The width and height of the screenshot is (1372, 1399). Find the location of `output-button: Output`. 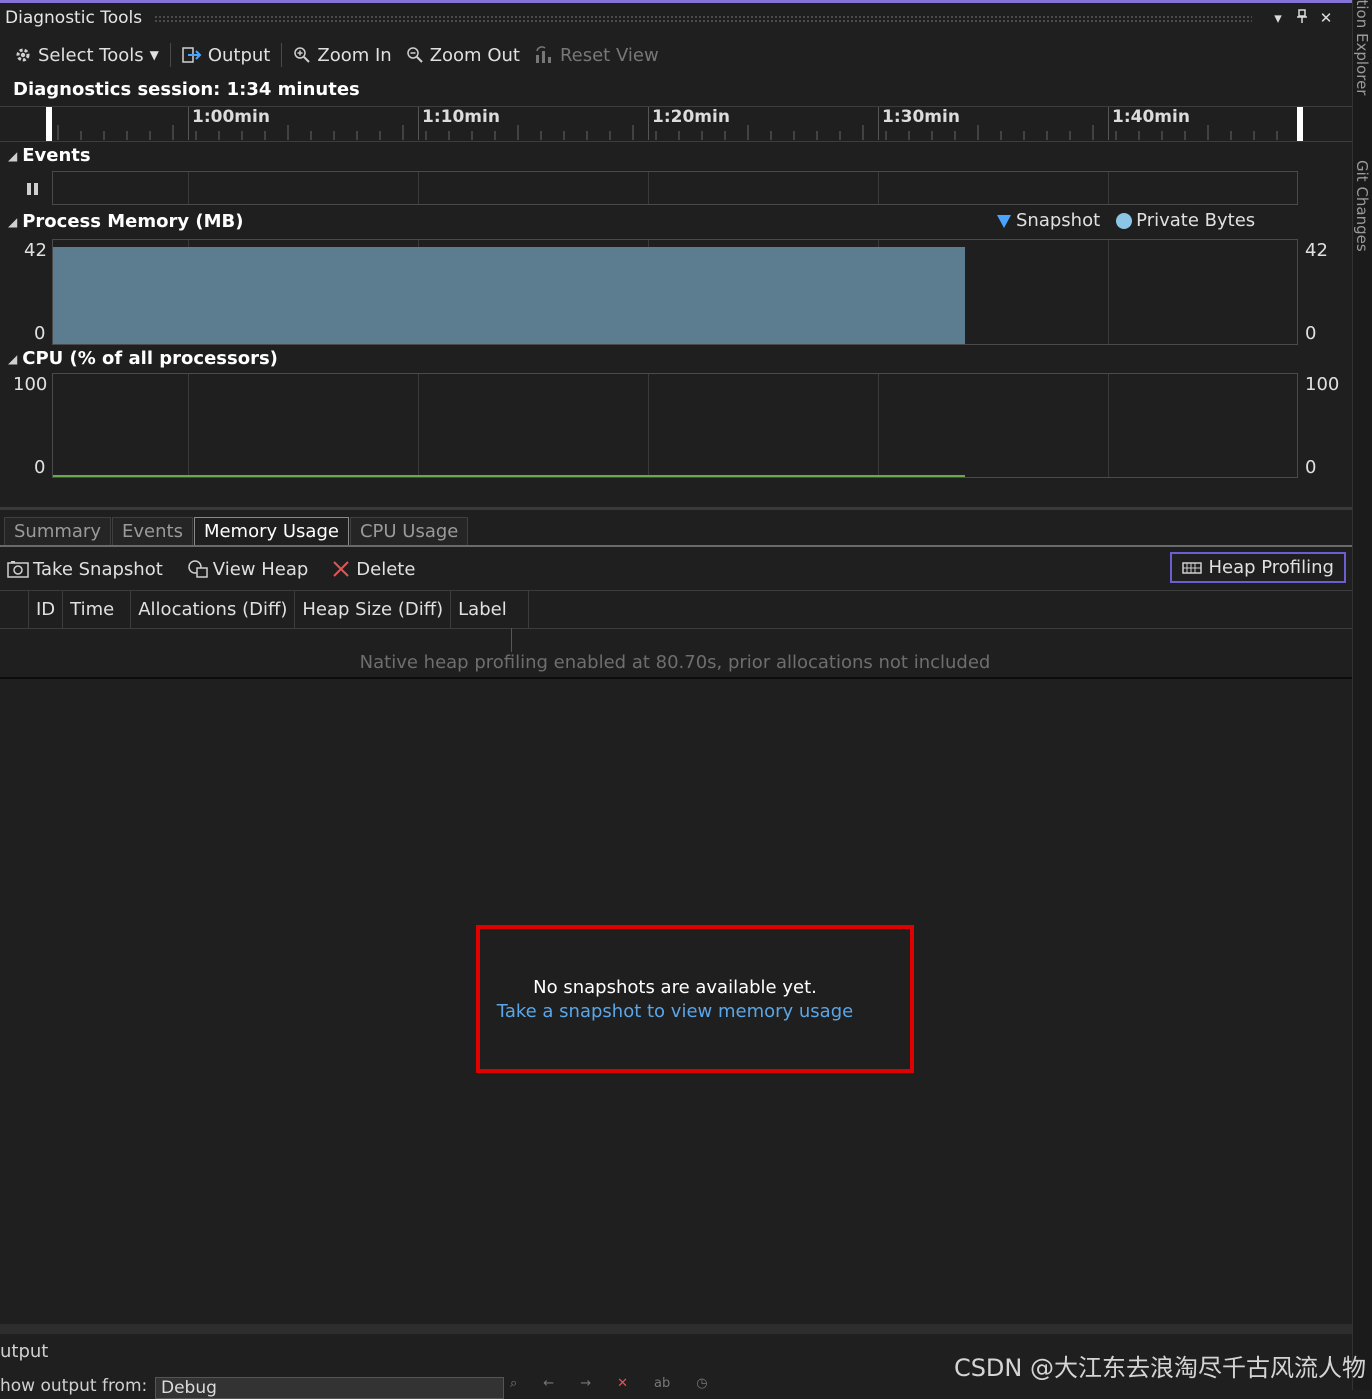

output-button: Output is located at coordinates (226, 55).